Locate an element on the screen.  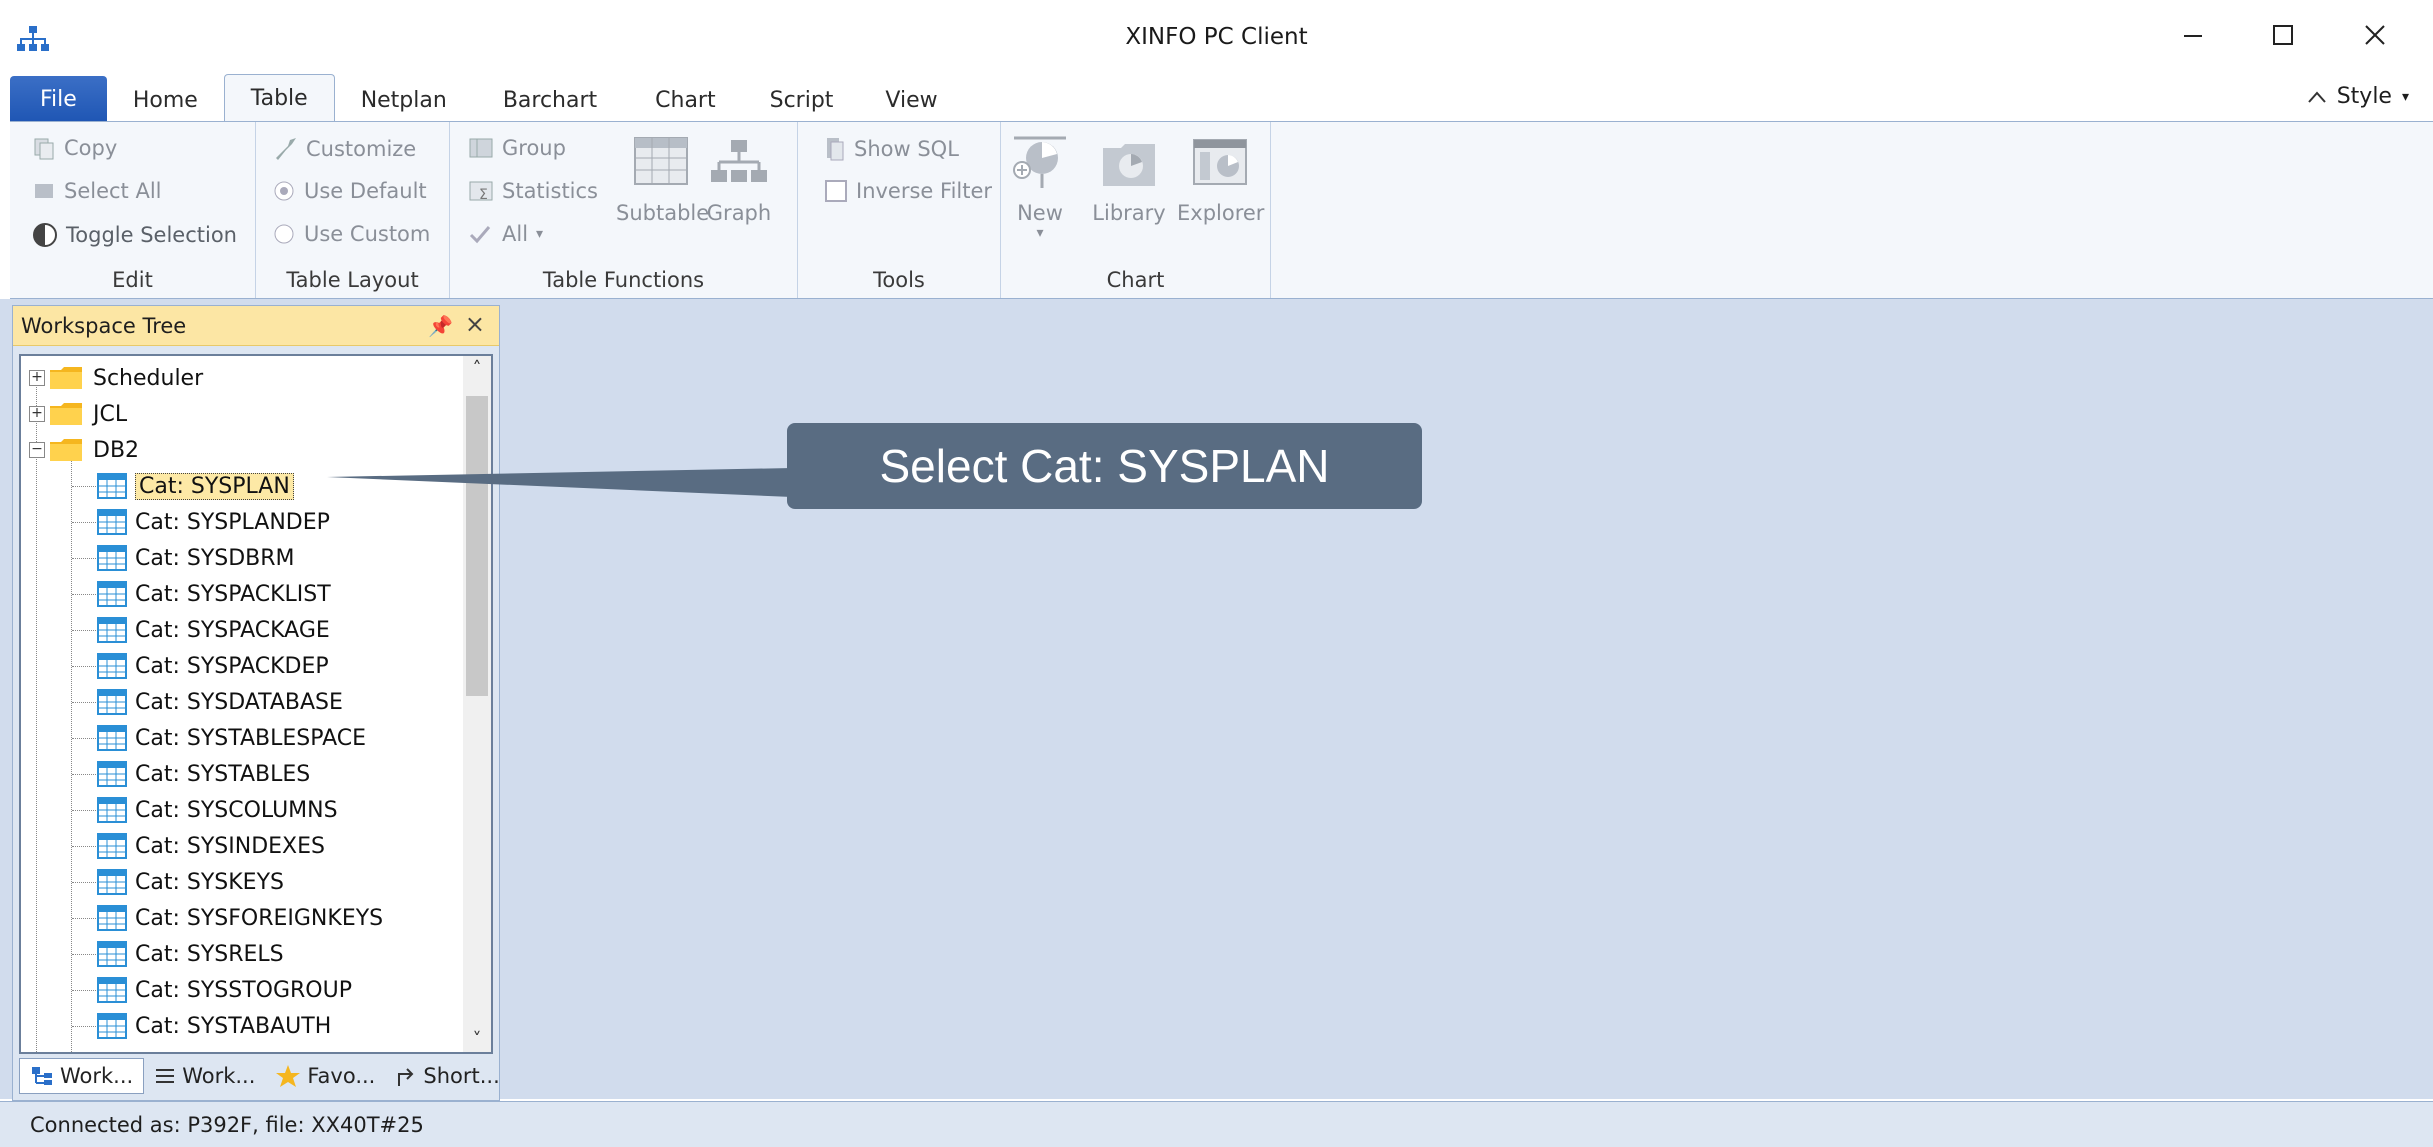
tree-node-catalog-table: Cat: SYSSTOGROUP is located at coordinates (224, 990).